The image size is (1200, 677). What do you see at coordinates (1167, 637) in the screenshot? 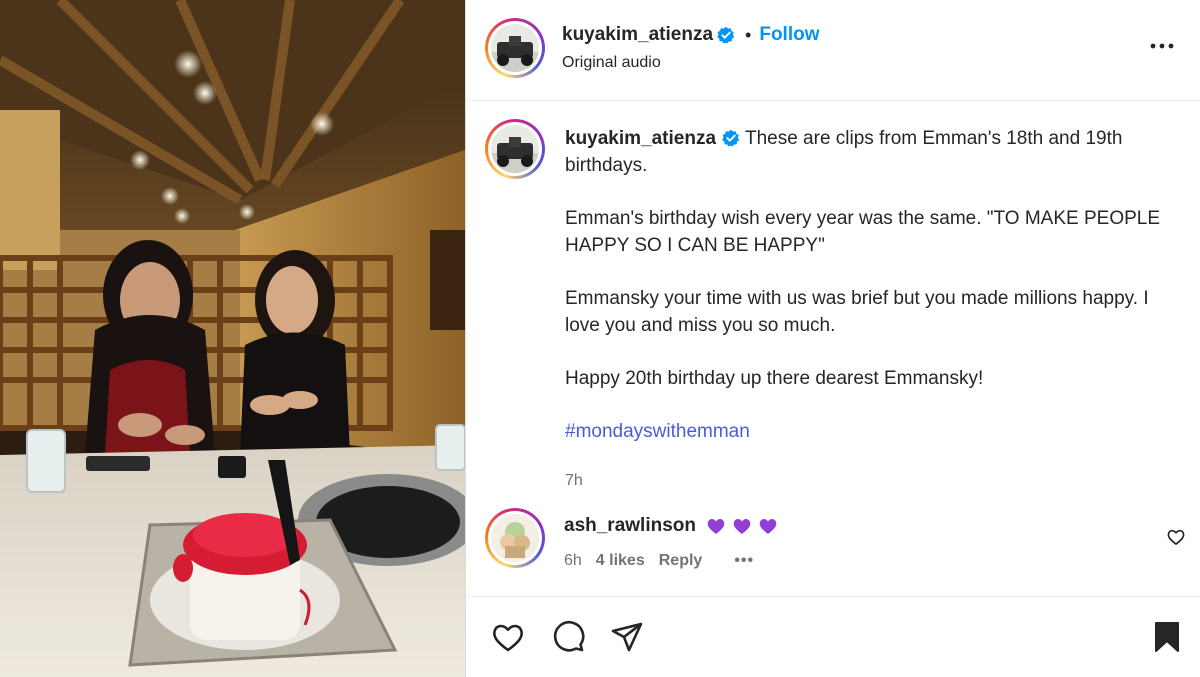
I see `bookmark-filled-icon` at bounding box center [1167, 637].